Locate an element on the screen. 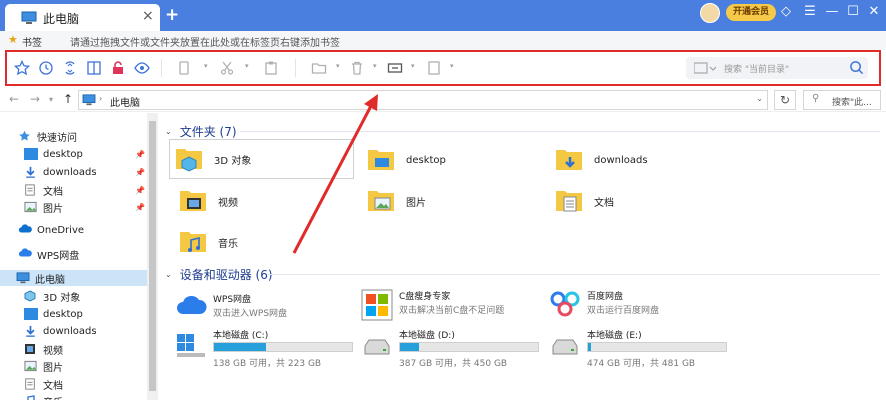  folder-3d-icon is located at coordinates (190, 159).